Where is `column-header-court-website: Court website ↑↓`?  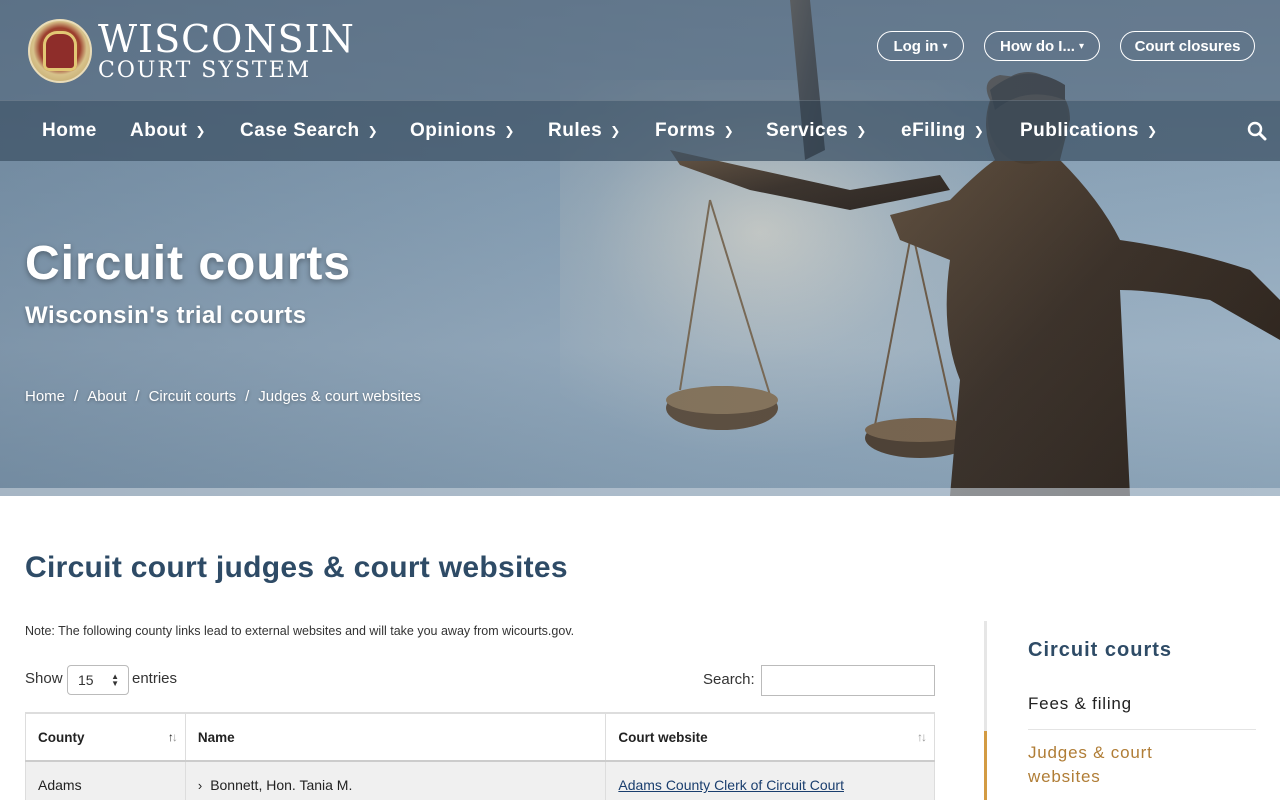
column-header-court-website: Court website ↑↓ is located at coordinates (770, 737).